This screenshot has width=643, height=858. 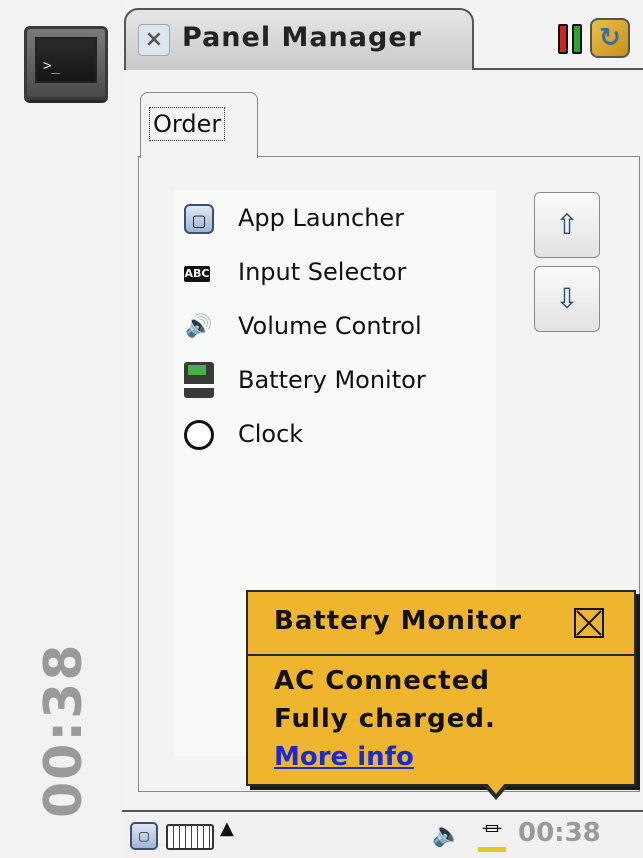 I want to click on abc-keyboard-icon: ABC, so click(x=197, y=274).